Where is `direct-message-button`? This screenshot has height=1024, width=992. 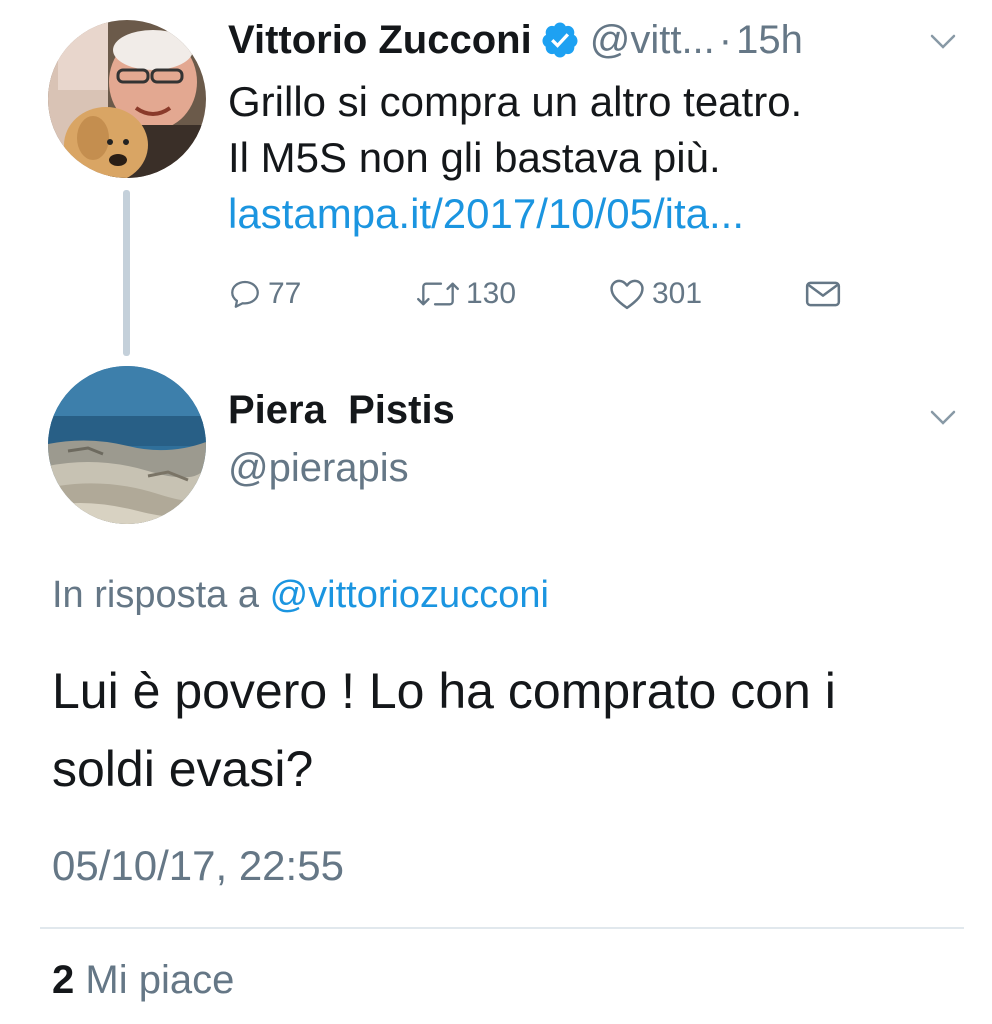 direct-message-button is located at coordinates (823, 294).